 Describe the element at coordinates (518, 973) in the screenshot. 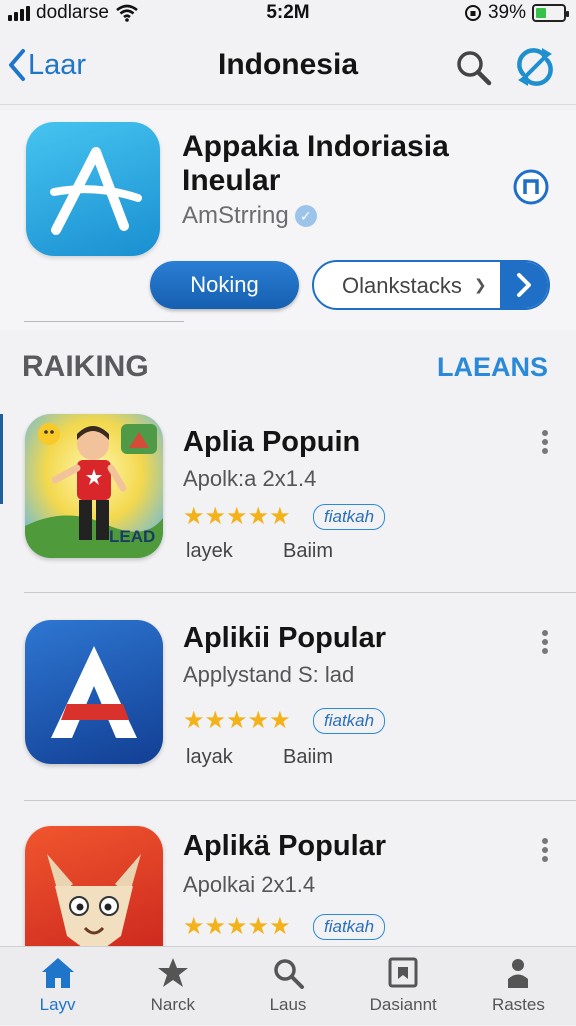

I see `person-icon` at that location.